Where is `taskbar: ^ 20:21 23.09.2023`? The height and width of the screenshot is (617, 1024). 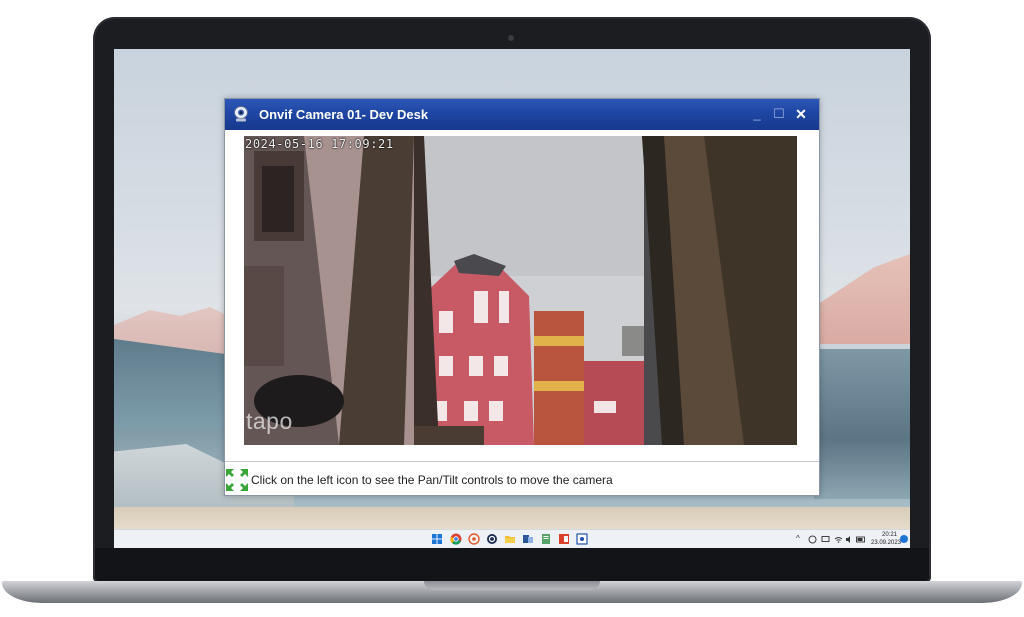 taskbar: ^ 20:21 23.09.2023 is located at coordinates (512, 538).